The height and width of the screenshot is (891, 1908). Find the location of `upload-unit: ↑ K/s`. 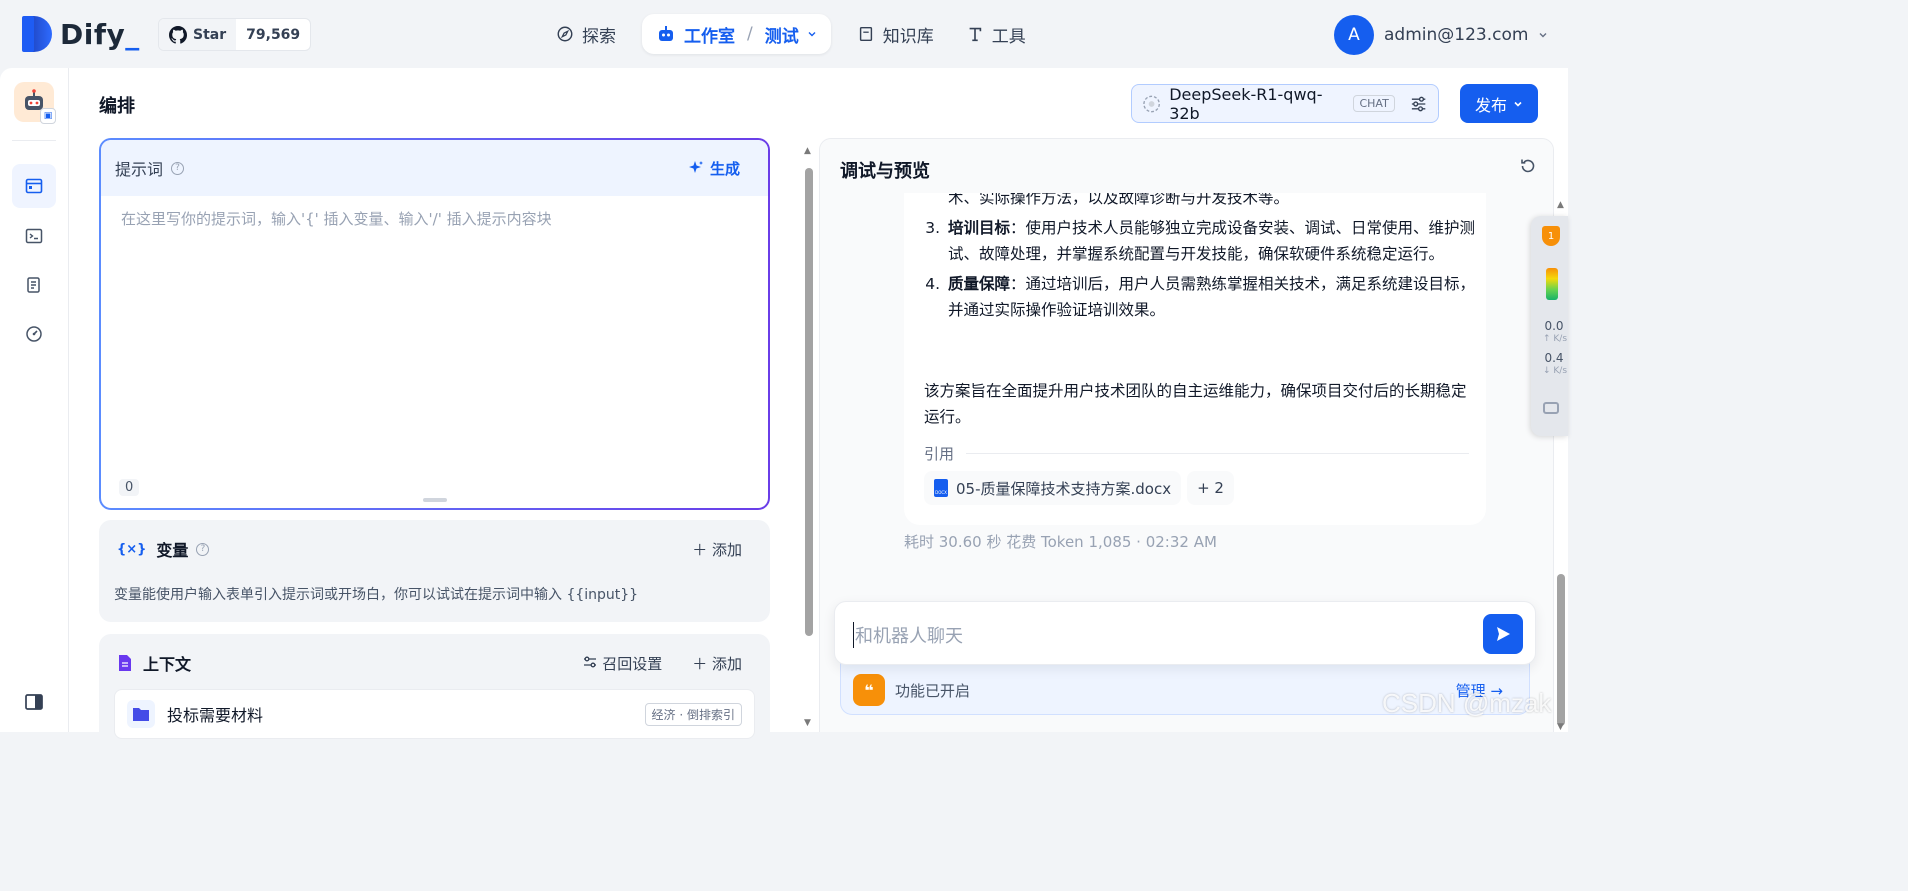

upload-unit: ↑ K/s is located at coordinates (1555, 339).